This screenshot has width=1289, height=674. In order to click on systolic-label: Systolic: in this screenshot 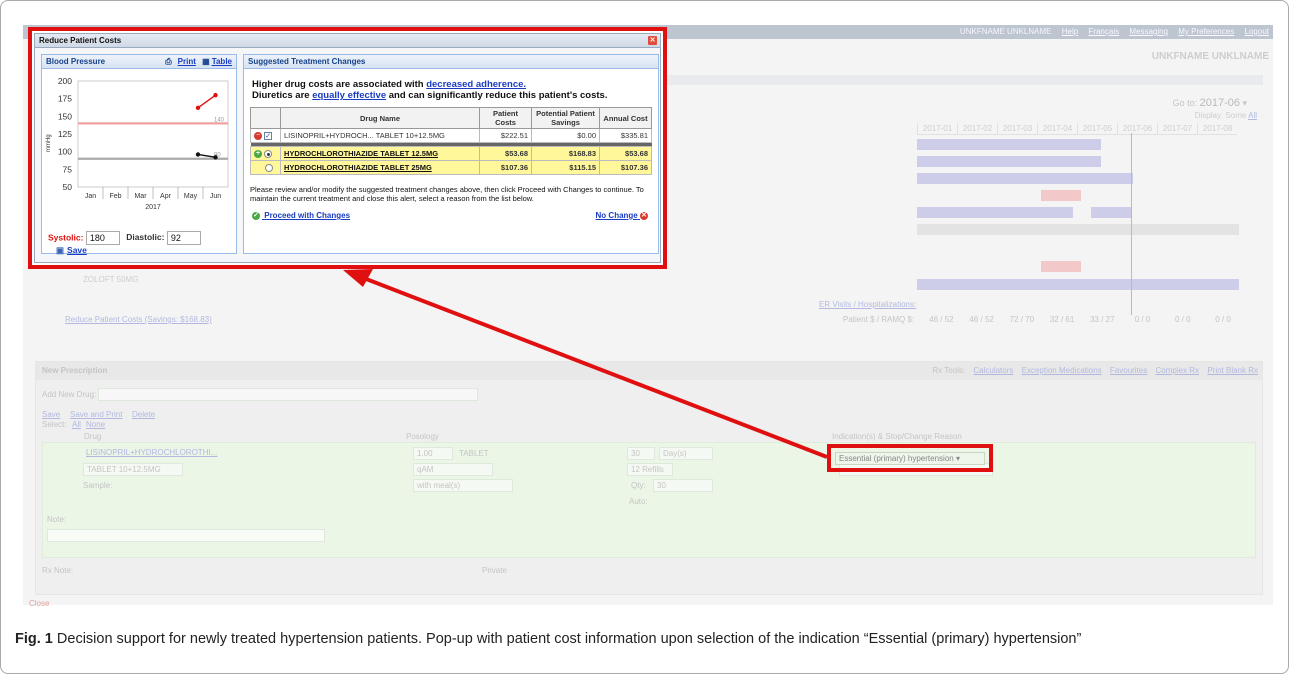, I will do `click(66, 237)`.